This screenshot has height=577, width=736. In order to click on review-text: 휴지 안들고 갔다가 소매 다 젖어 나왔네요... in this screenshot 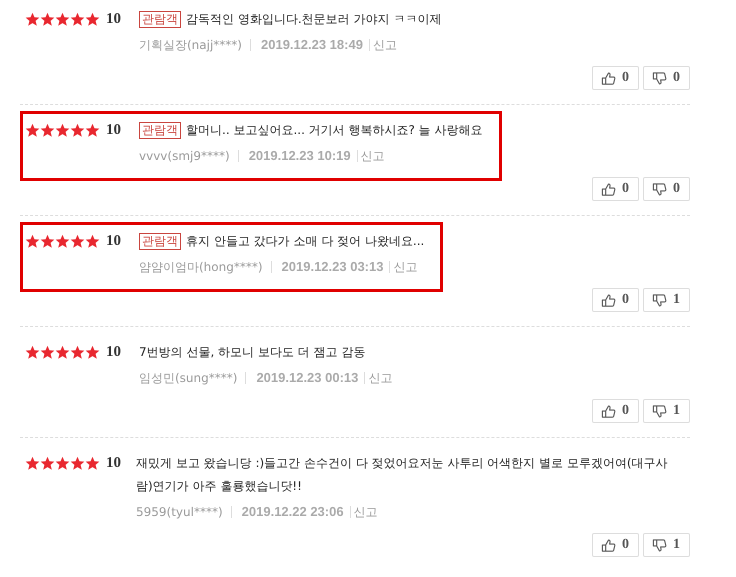, I will do `click(305, 241)`.